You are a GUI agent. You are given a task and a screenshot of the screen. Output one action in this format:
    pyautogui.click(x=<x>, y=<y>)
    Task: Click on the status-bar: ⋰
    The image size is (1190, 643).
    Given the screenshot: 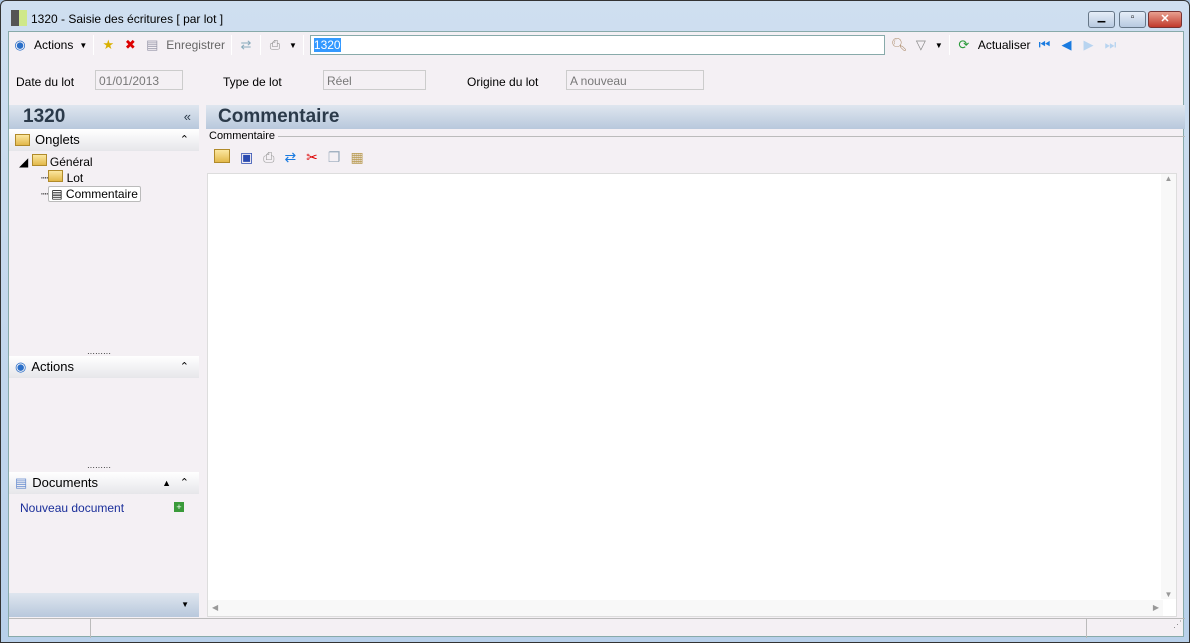 What is the action you would take?
    pyautogui.click(x=597, y=628)
    